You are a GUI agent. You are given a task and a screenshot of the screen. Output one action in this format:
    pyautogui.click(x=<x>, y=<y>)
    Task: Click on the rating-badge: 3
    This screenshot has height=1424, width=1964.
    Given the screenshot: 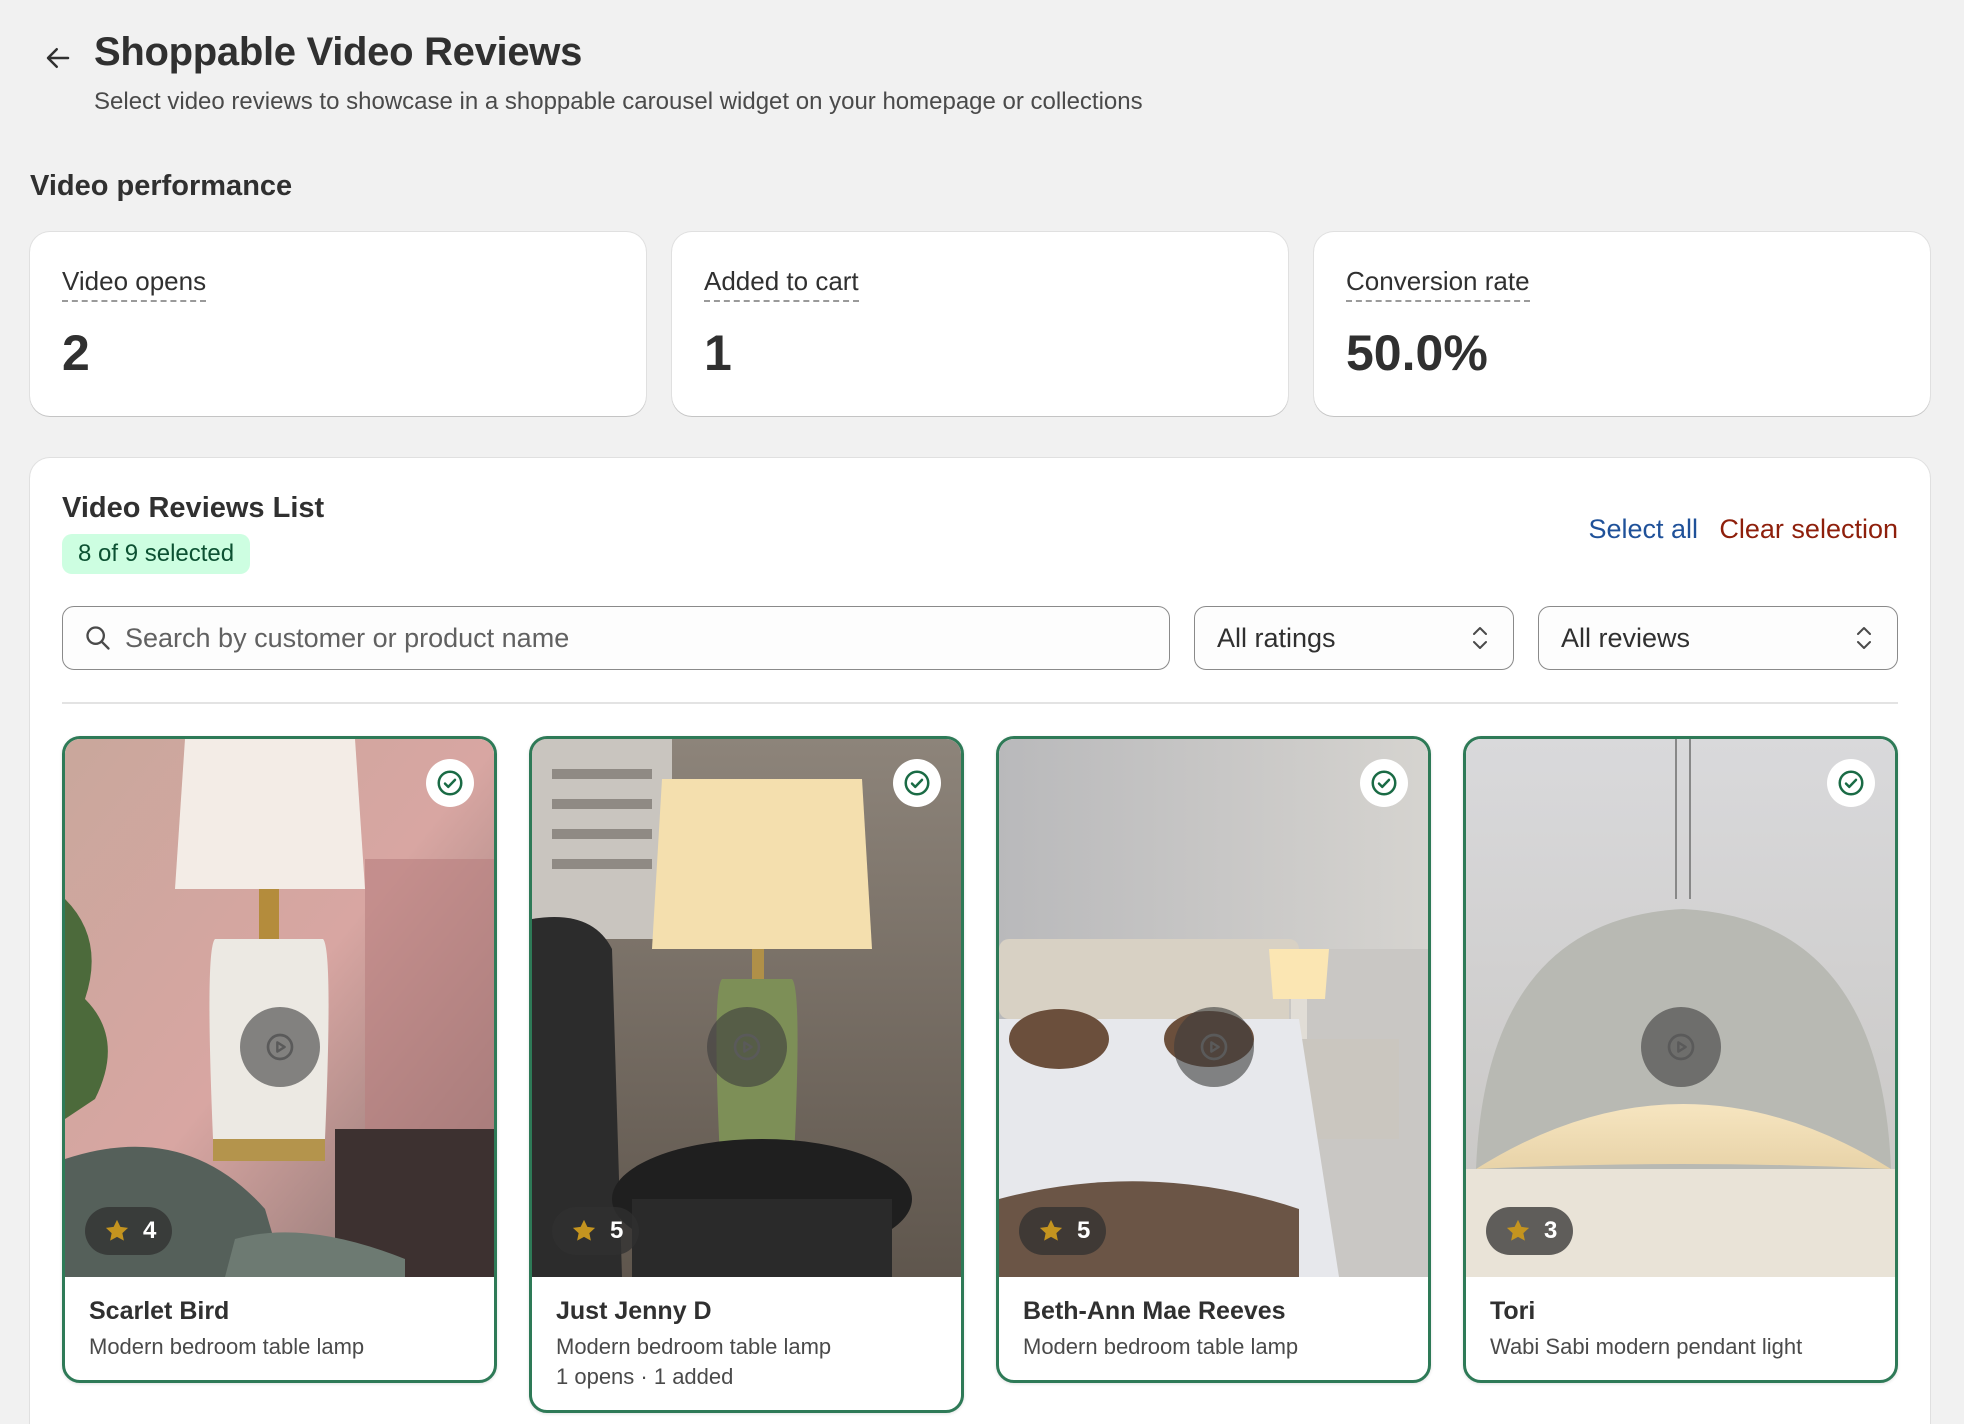 What is the action you would take?
    pyautogui.click(x=1530, y=1231)
    